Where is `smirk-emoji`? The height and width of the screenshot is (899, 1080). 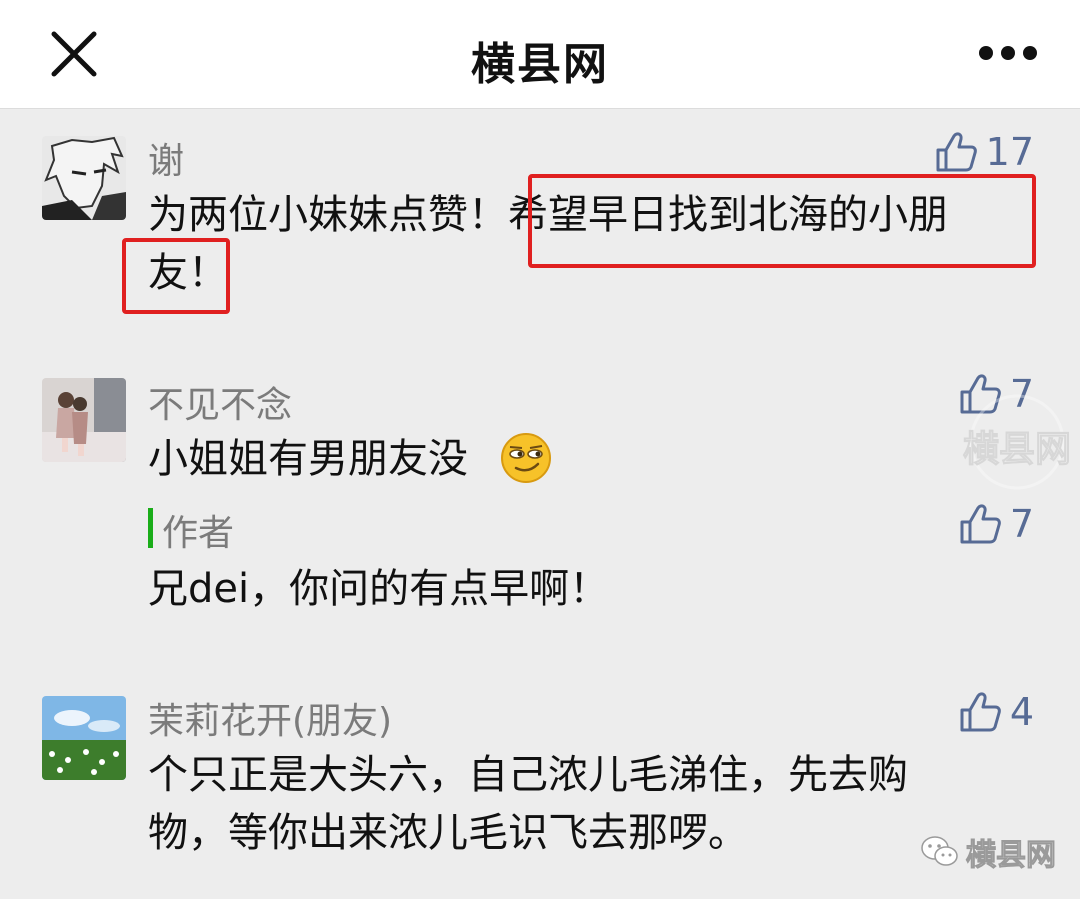 smirk-emoji is located at coordinates (526, 458).